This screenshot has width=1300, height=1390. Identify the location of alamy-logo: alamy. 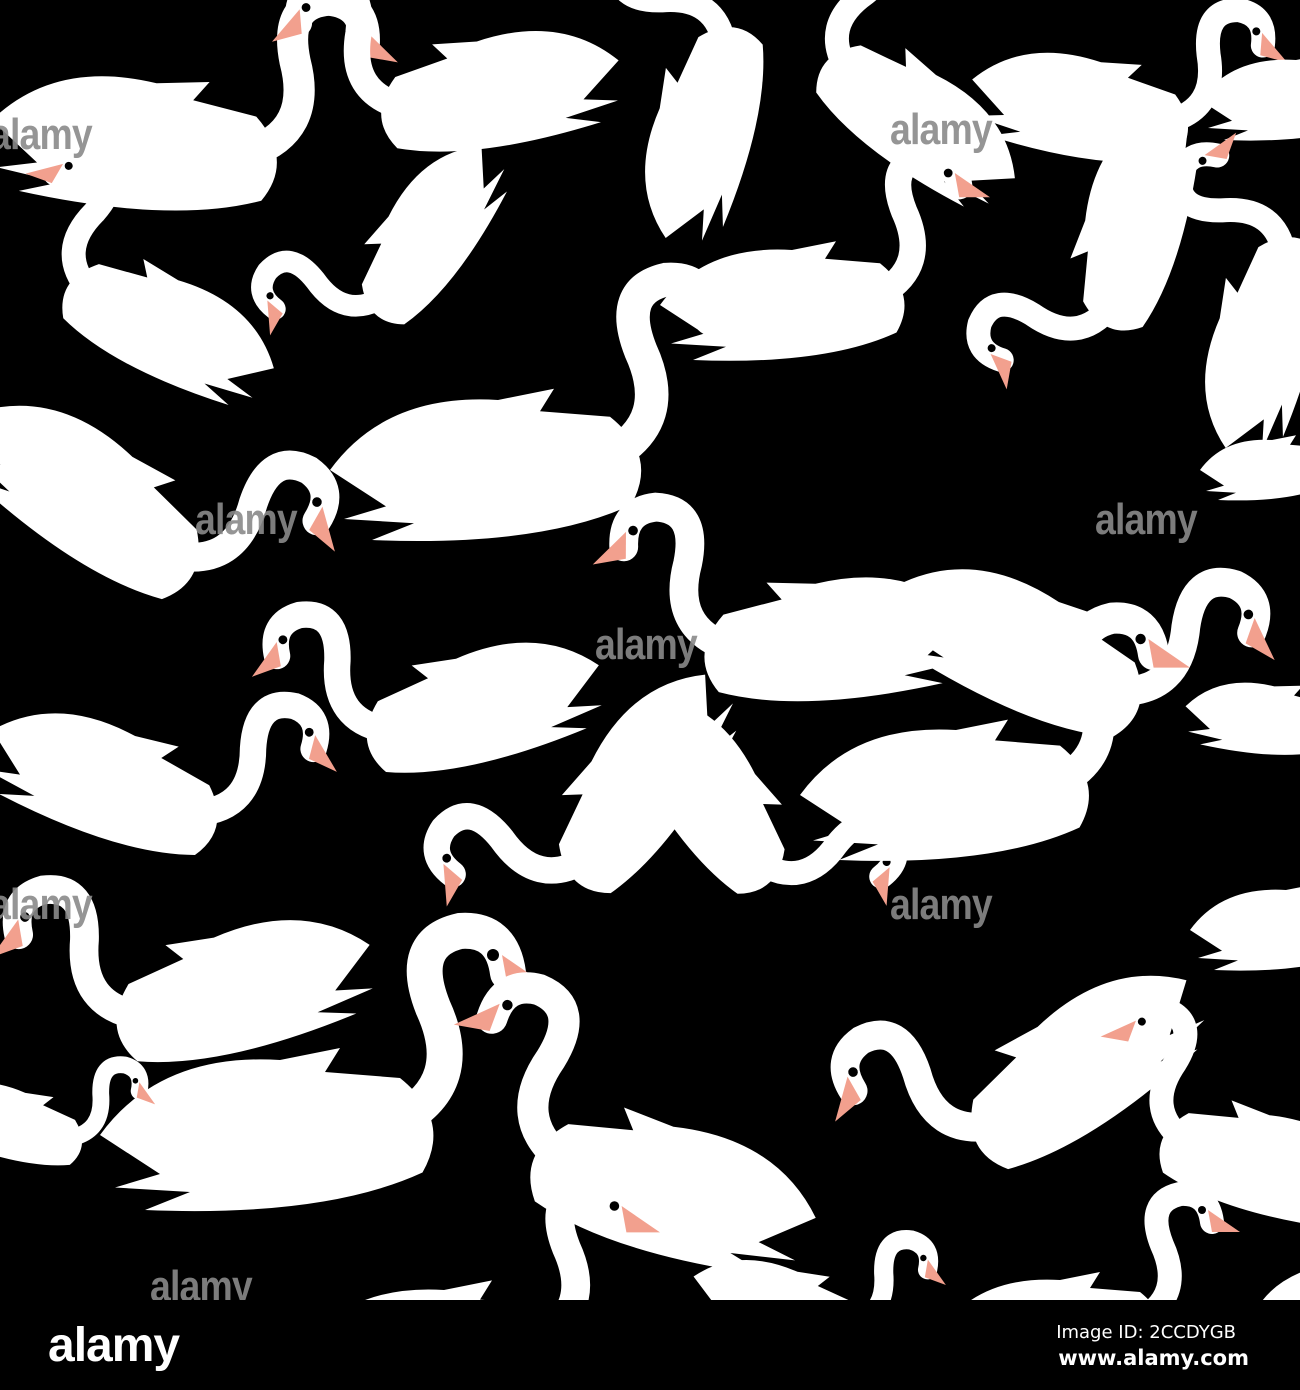
(114, 1345).